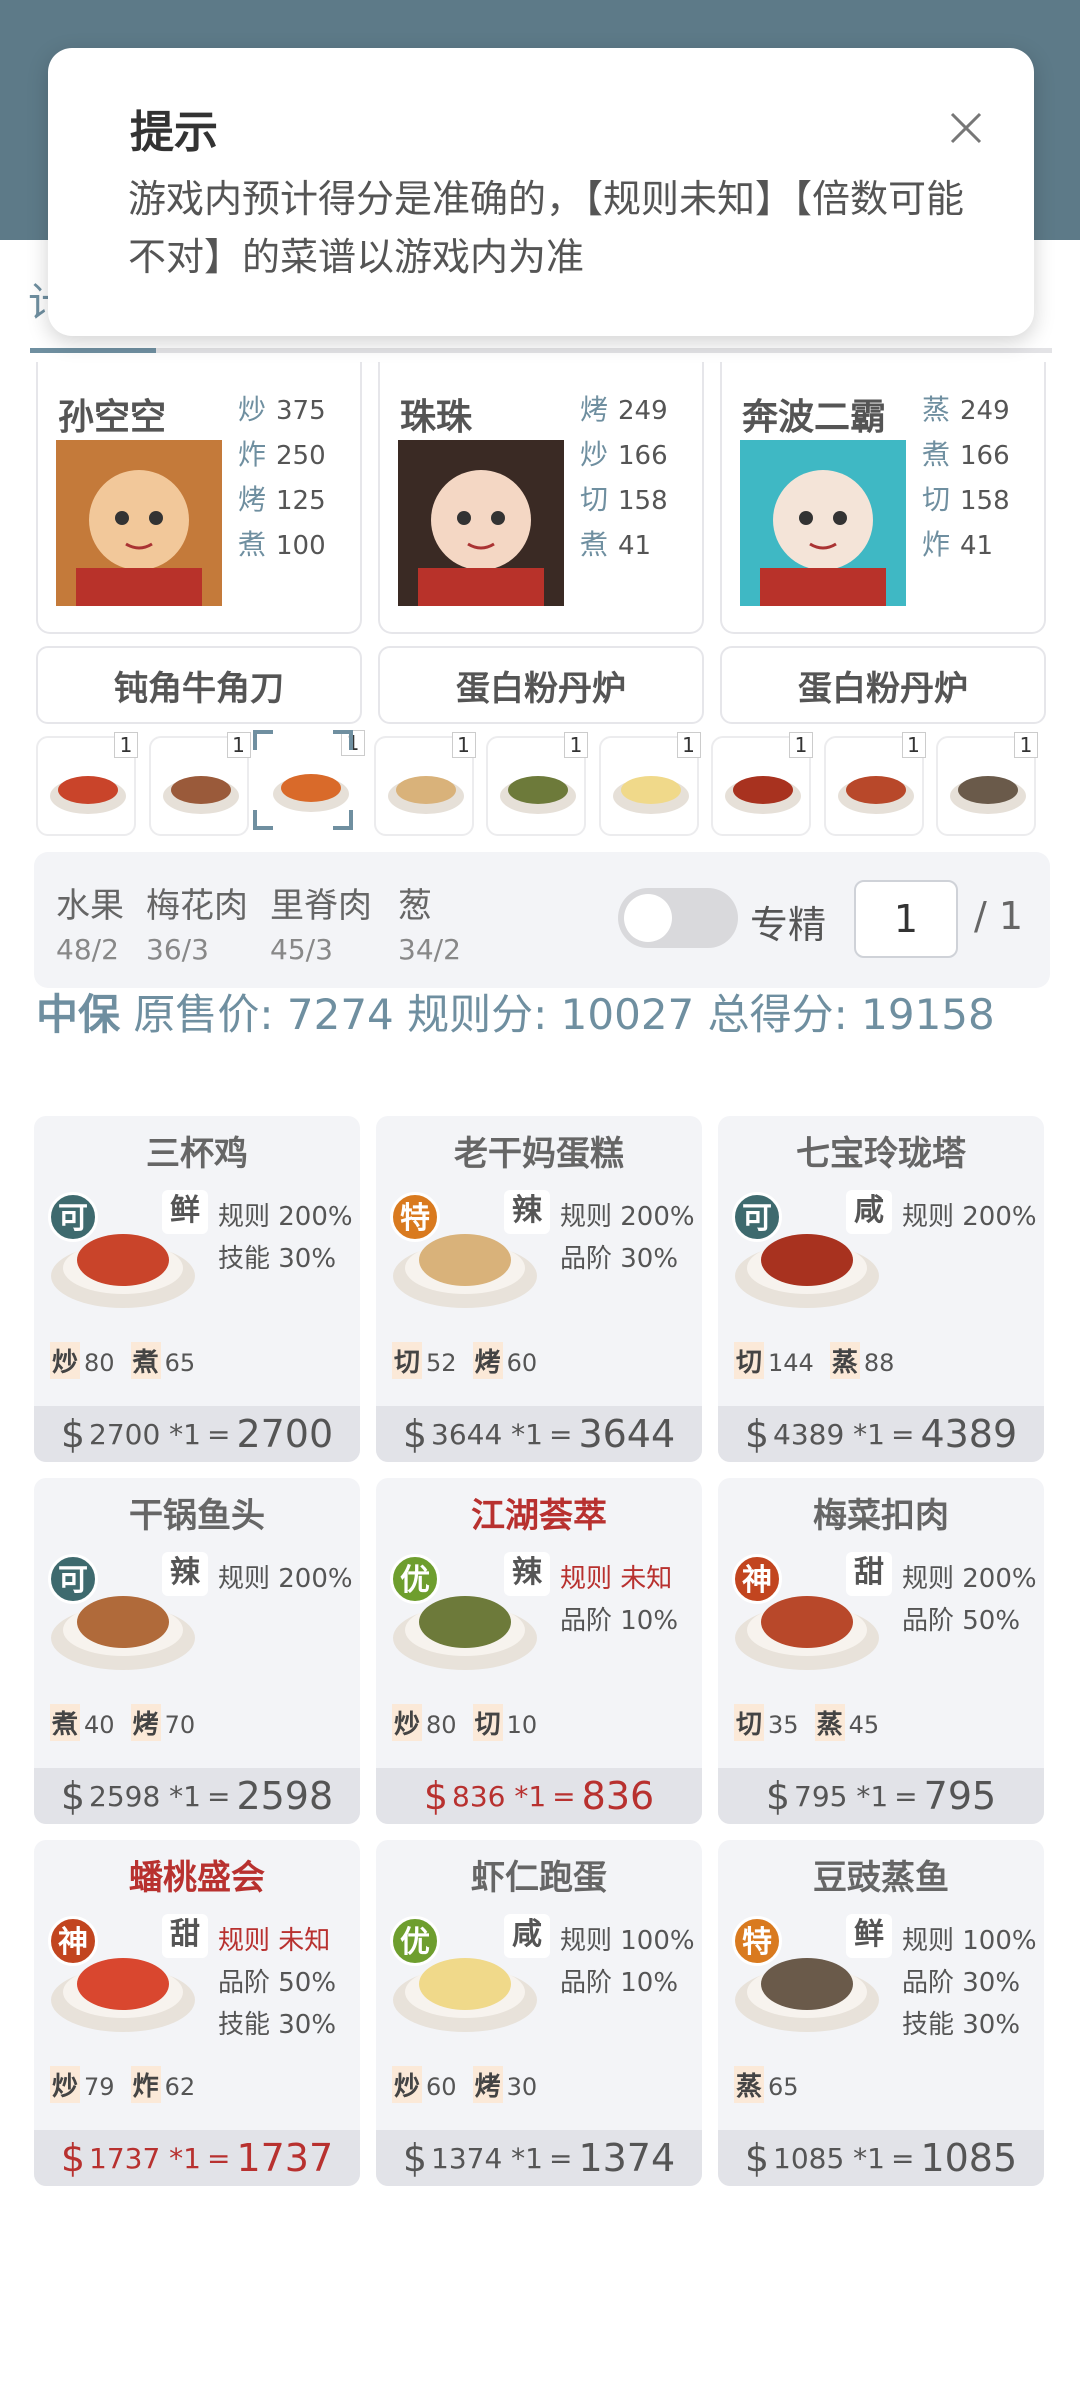  What do you see at coordinates (415, 906) in the screenshot?
I see `material-name: 葱` at bounding box center [415, 906].